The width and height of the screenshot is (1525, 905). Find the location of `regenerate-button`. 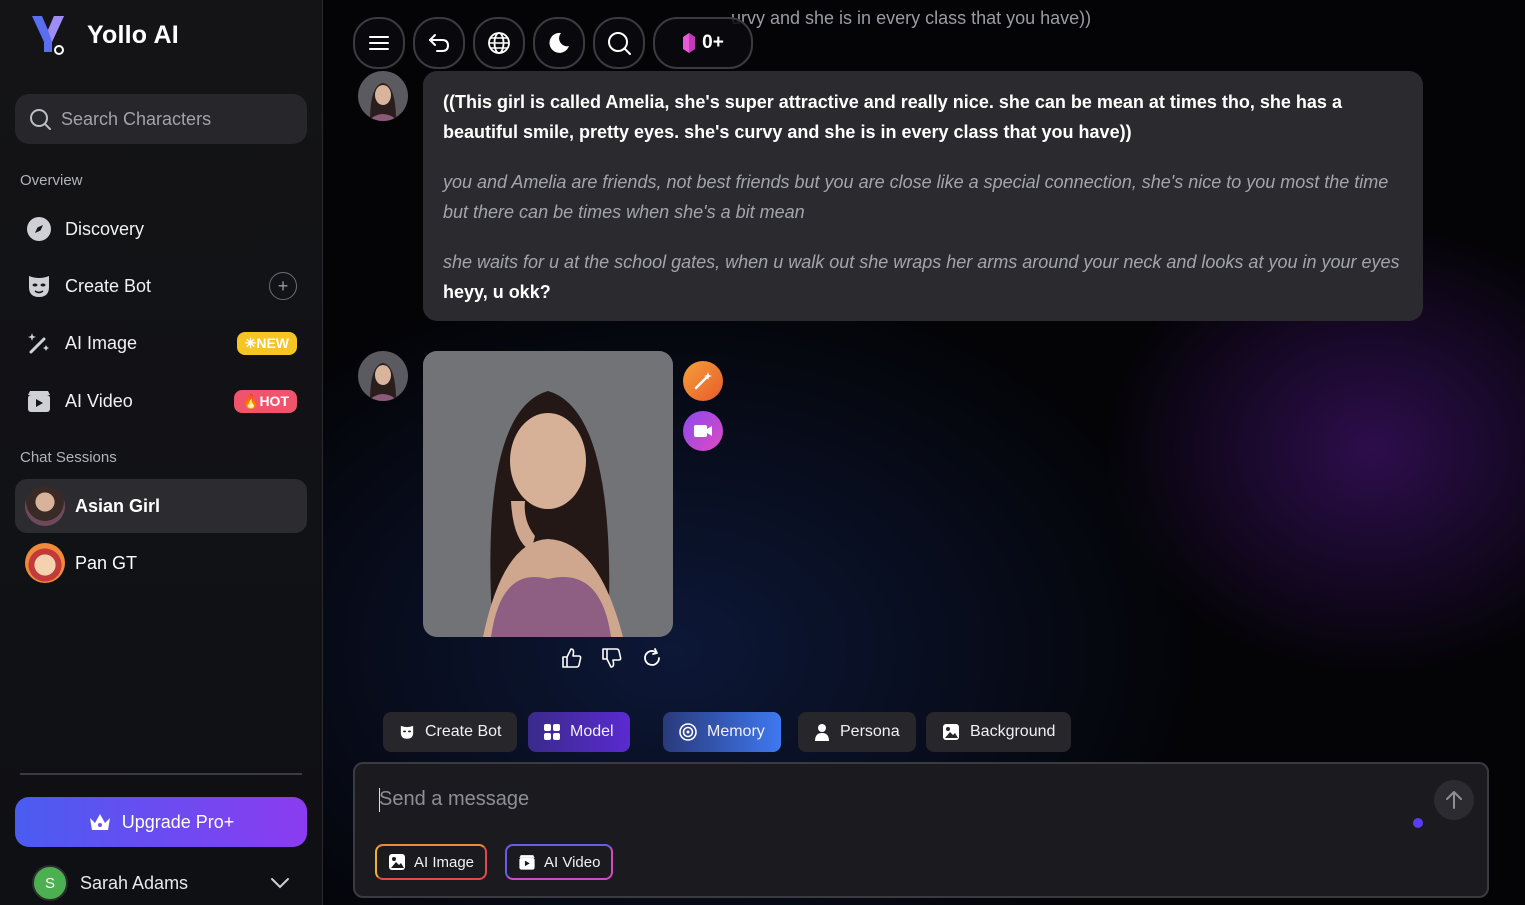

regenerate-button is located at coordinates (652, 658).